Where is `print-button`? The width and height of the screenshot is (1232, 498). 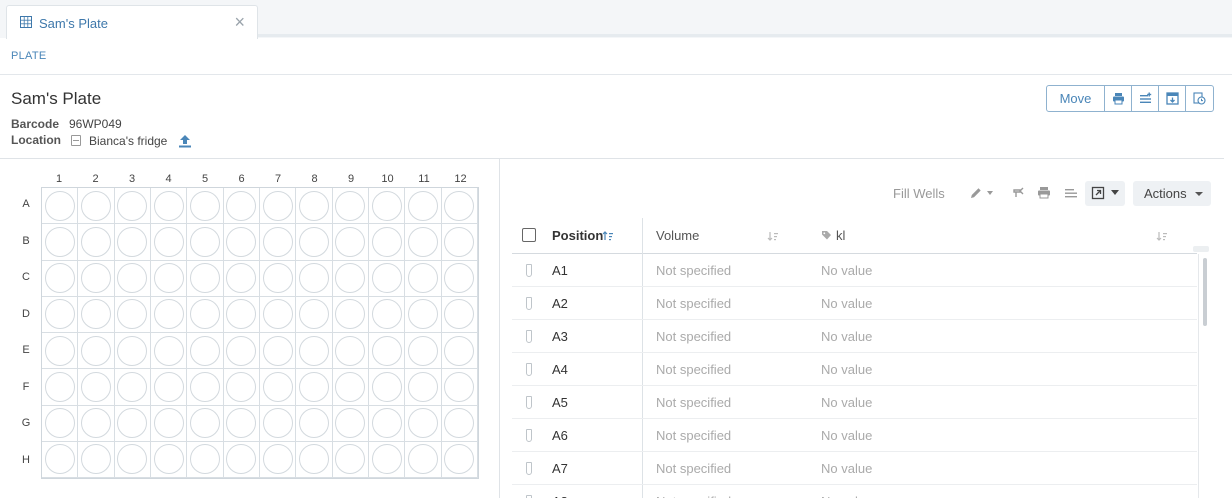
print-button is located at coordinates (1118, 98).